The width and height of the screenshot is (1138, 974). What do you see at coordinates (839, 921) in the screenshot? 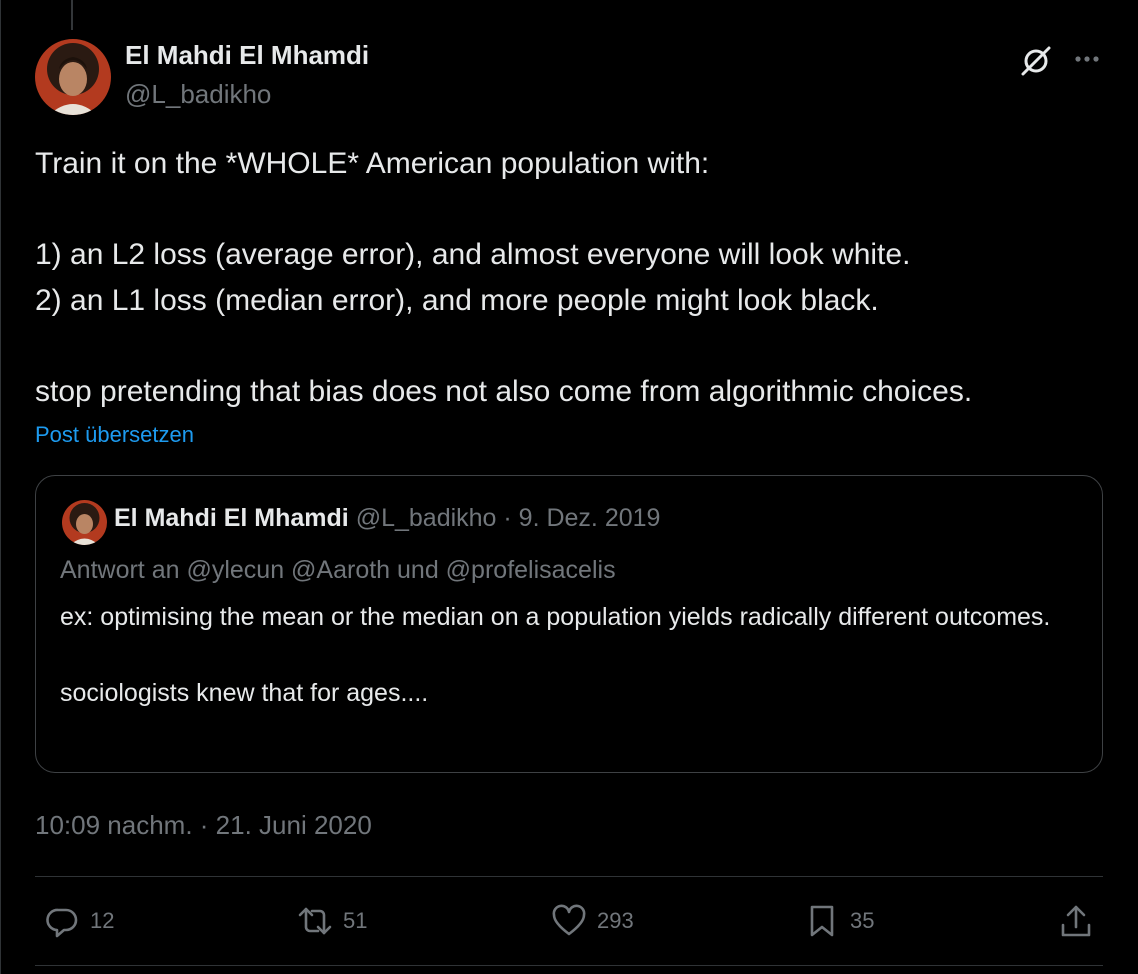
I see `bookmark-button: 35` at bounding box center [839, 921].